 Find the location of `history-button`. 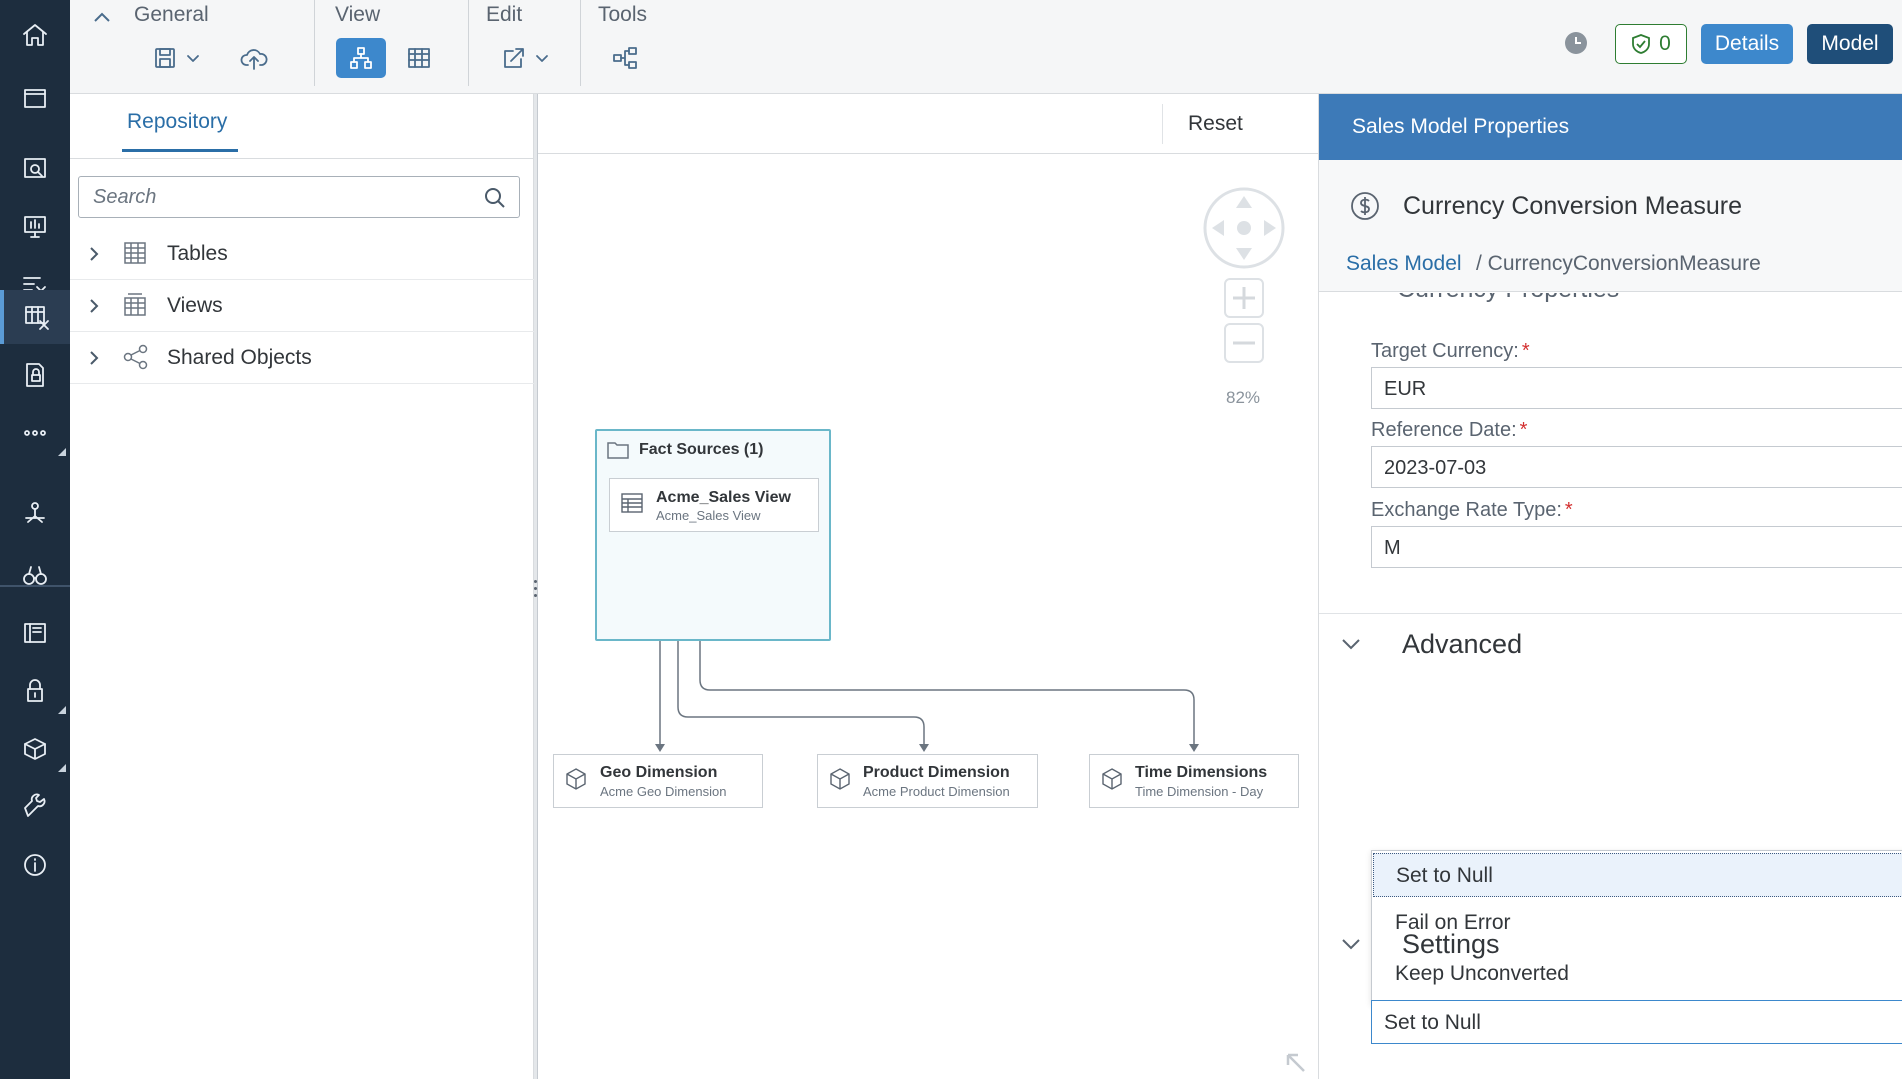

history-button is located at coordinates (1576, 43).